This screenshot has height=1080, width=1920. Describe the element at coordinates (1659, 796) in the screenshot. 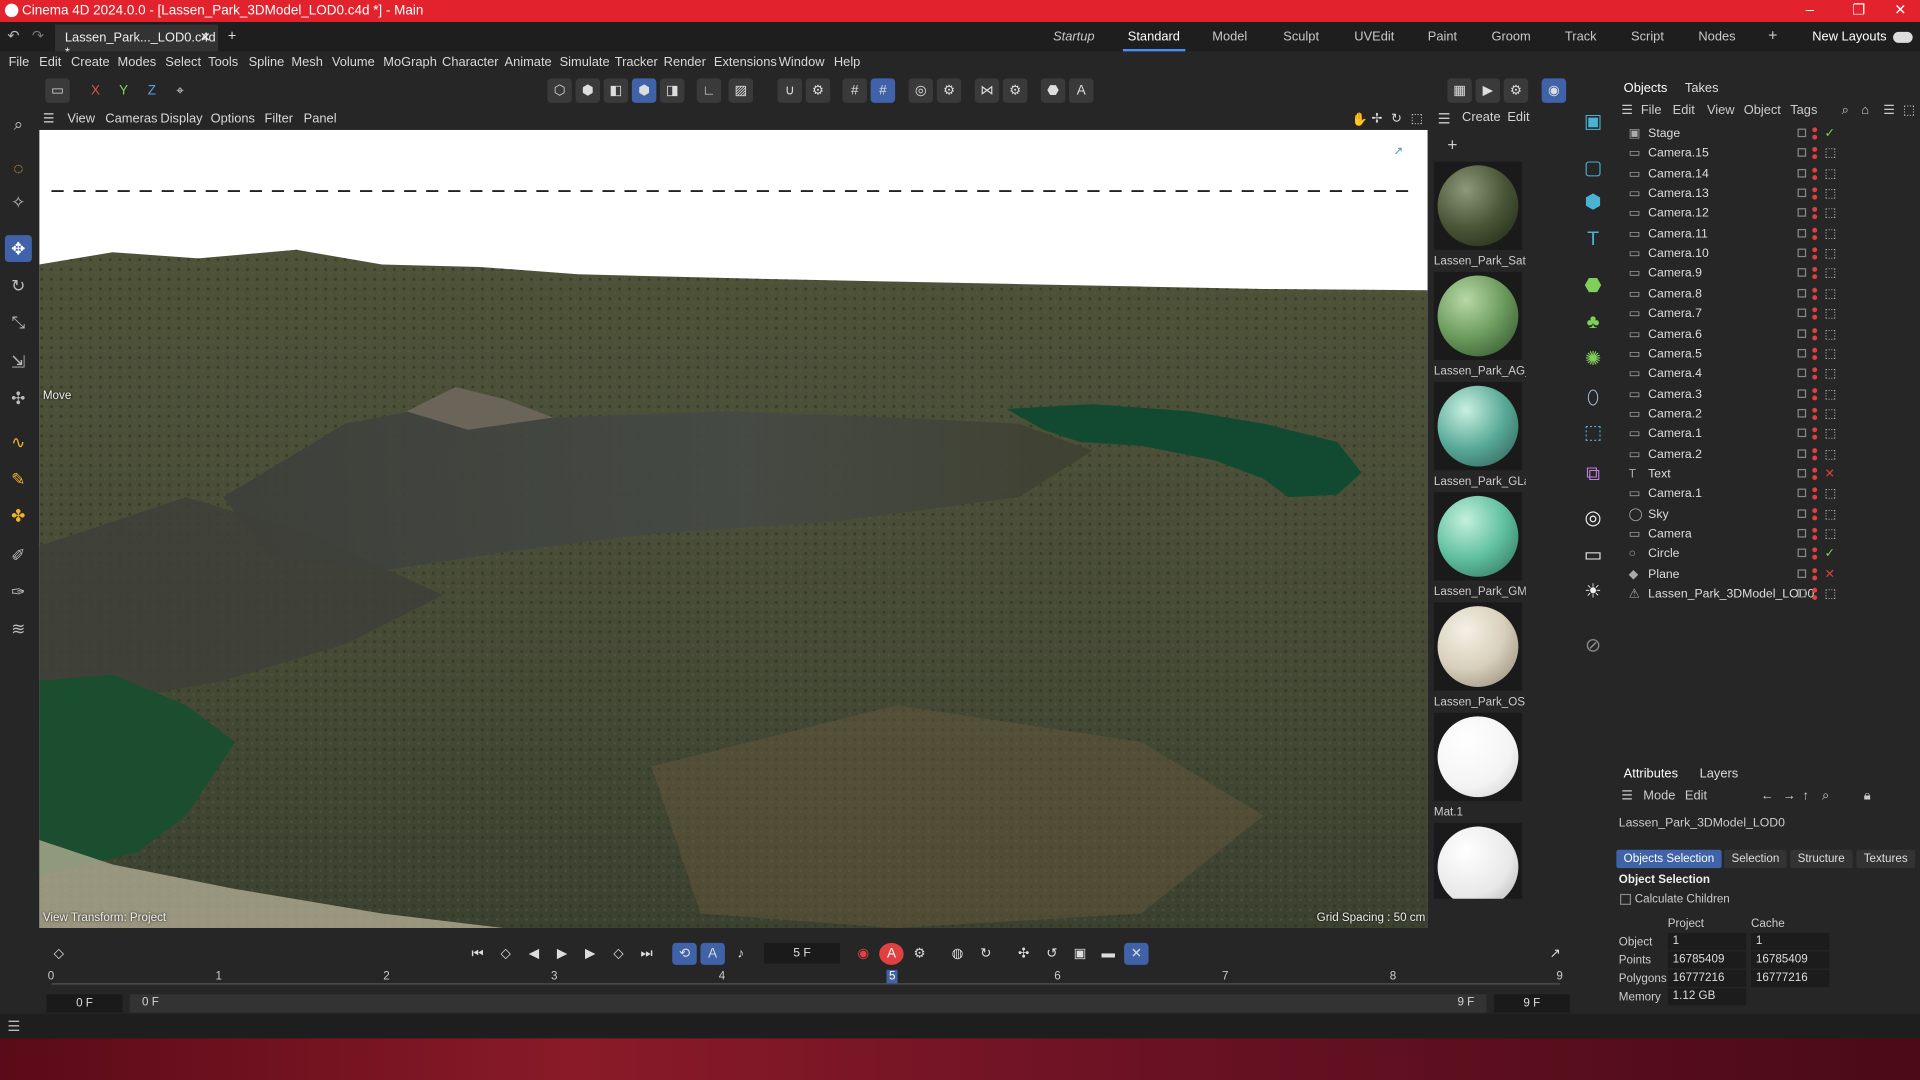

I see `attr-menu-mode: Mode` at that location.